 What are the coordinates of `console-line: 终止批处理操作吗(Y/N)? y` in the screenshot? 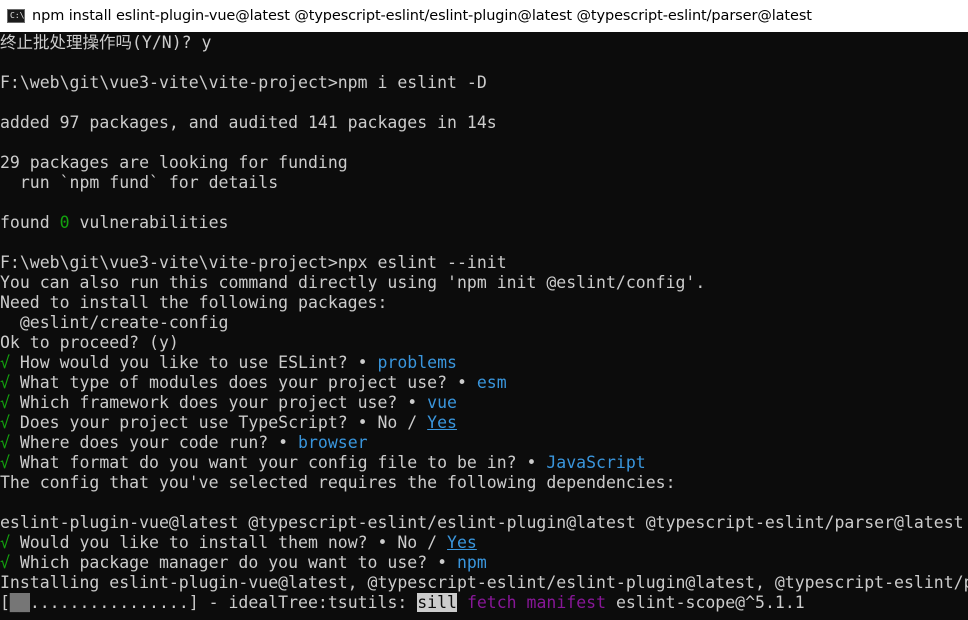 It's located at (106, 42).